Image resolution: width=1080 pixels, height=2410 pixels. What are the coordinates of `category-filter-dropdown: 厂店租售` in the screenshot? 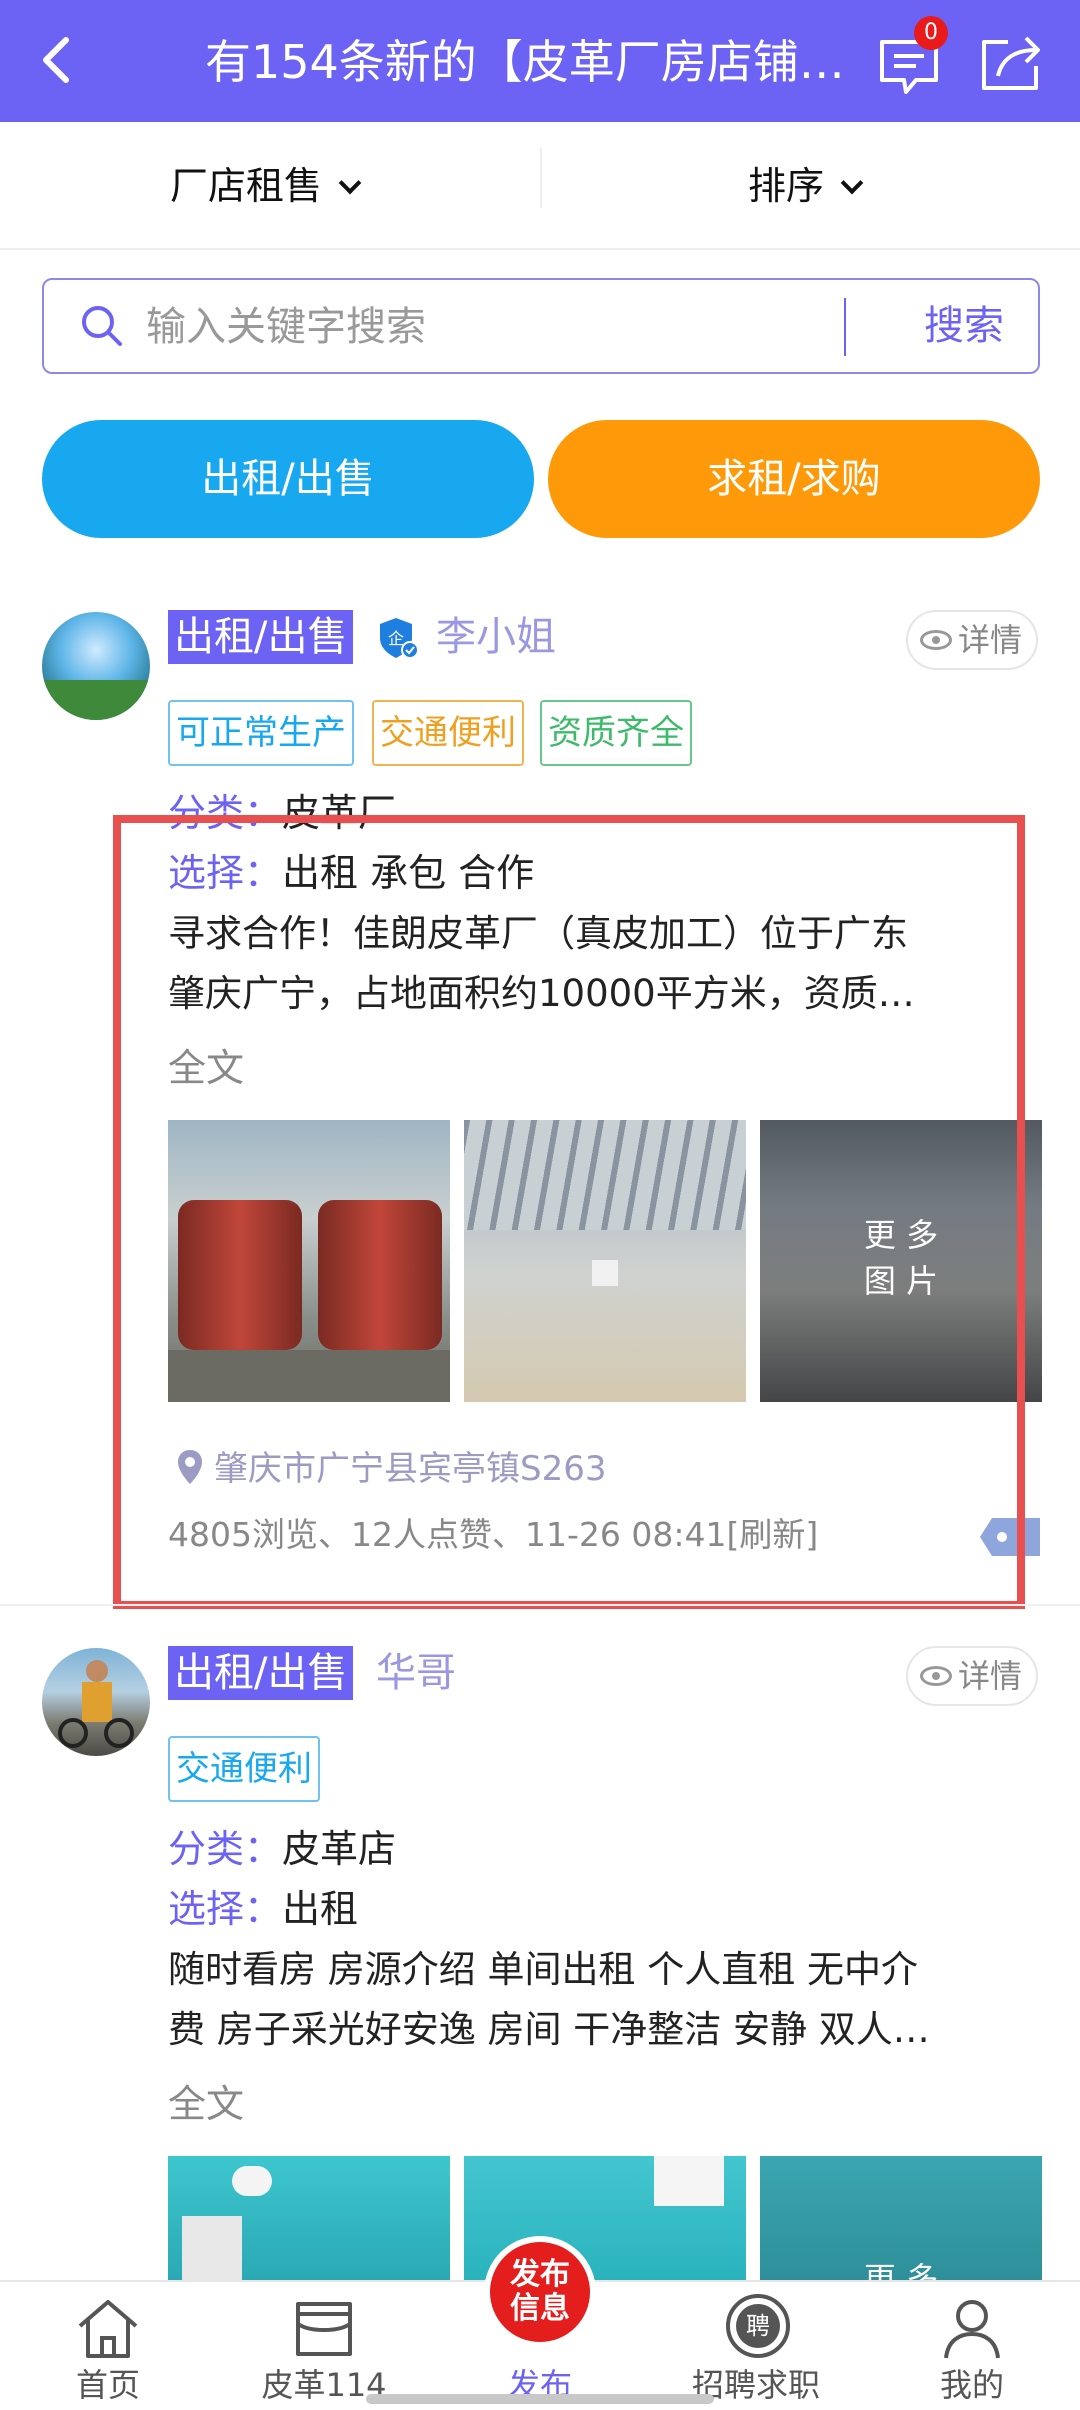 It's located at (266, 186).